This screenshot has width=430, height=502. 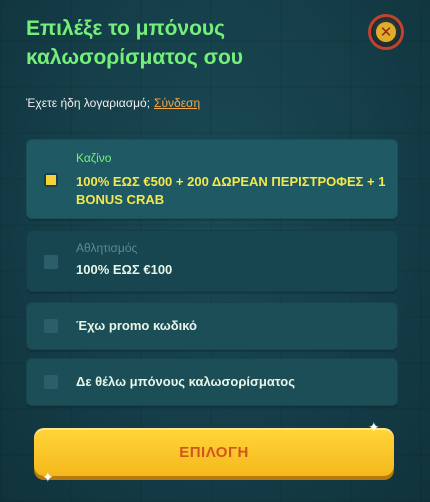 I want to click on option-sports-label: 100% ΕΩΣ €100, so click(x=124, y=269).